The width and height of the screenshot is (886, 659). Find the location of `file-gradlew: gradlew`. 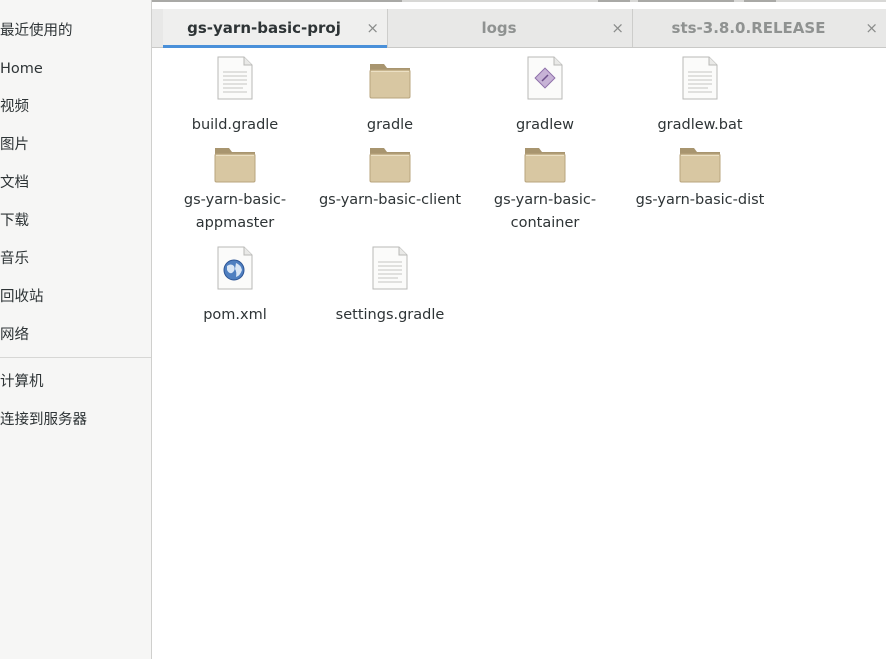

file-gradlew: gradlew is located at coordinates (545, 96).